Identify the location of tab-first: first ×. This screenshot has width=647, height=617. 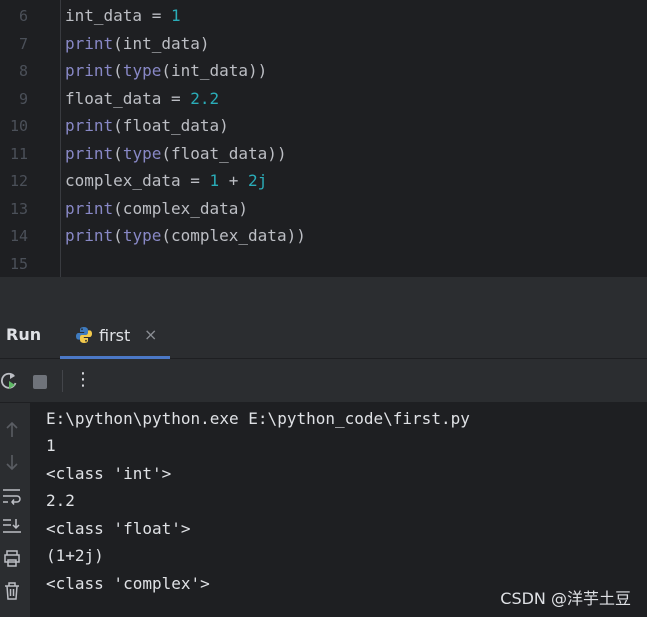
(115, 338).